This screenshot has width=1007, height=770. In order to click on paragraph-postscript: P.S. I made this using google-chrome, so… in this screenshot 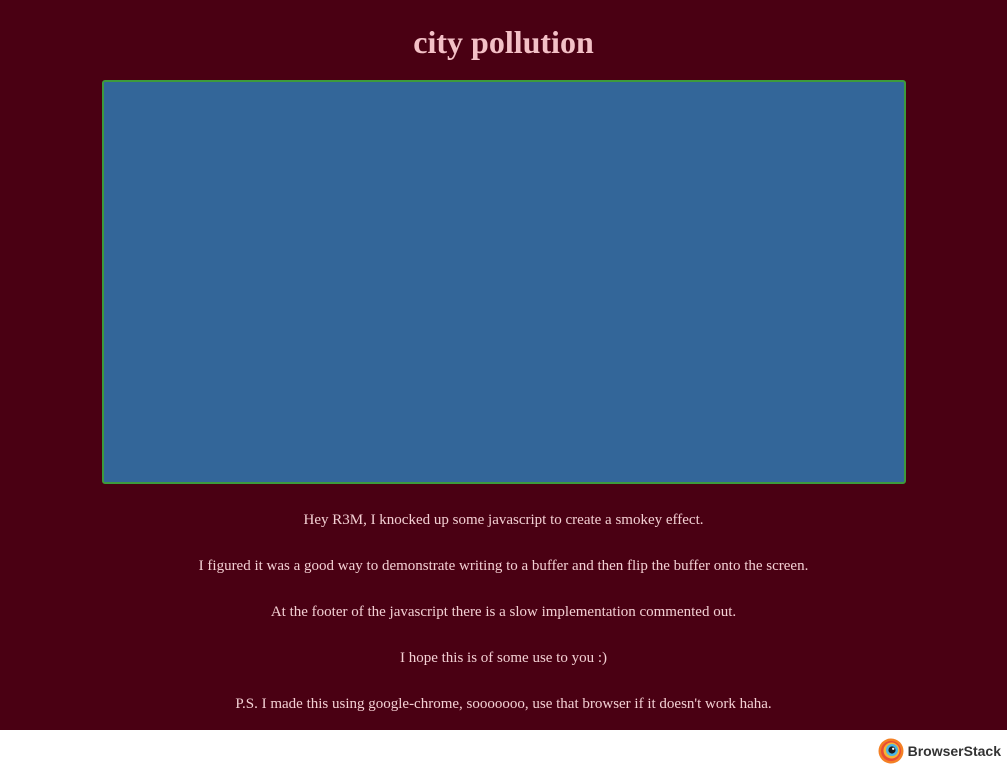, I will do `click(503, 704)`.